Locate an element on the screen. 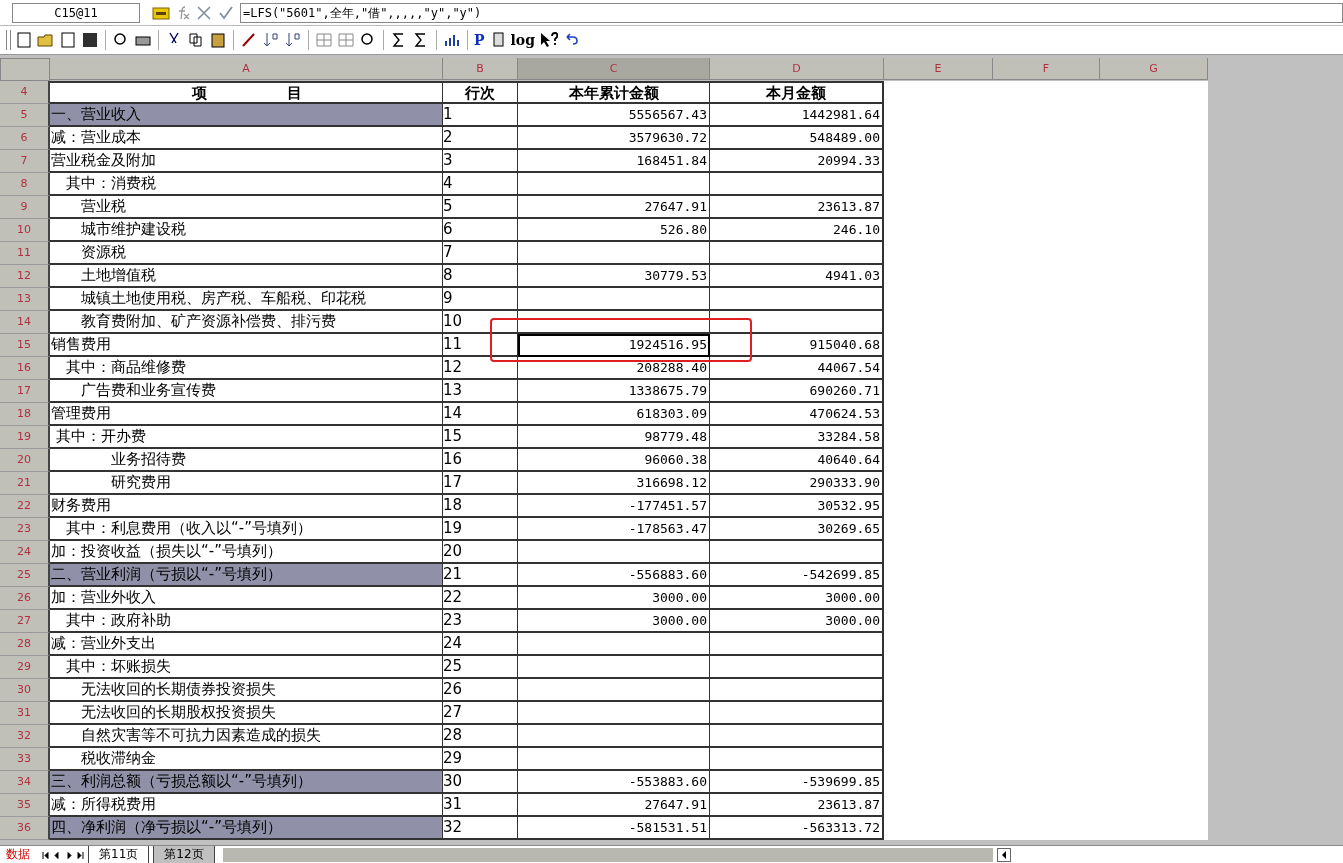  fx-icon is located at coordinates (183, 12).